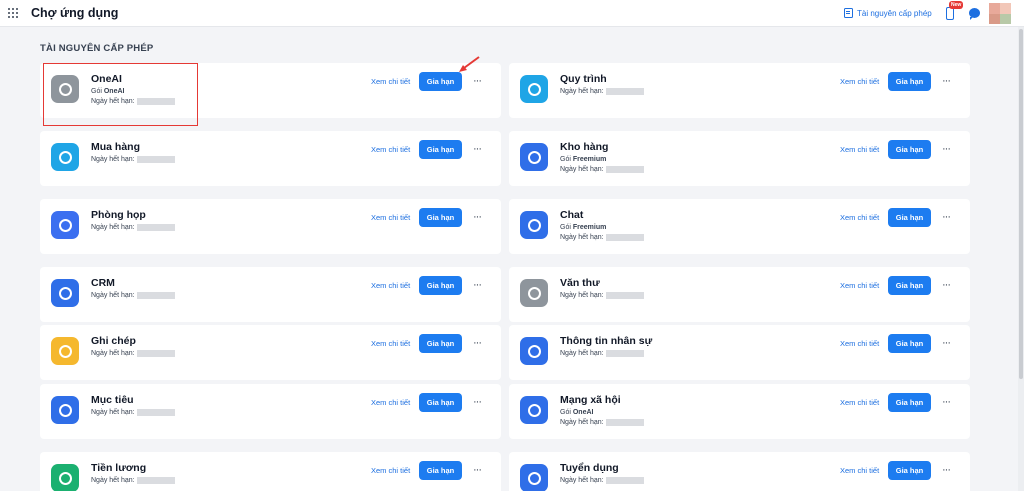 The height and width of the screenshot is (491, 1024). I want to click on app-name: Ghi chép, so click(113, 341).